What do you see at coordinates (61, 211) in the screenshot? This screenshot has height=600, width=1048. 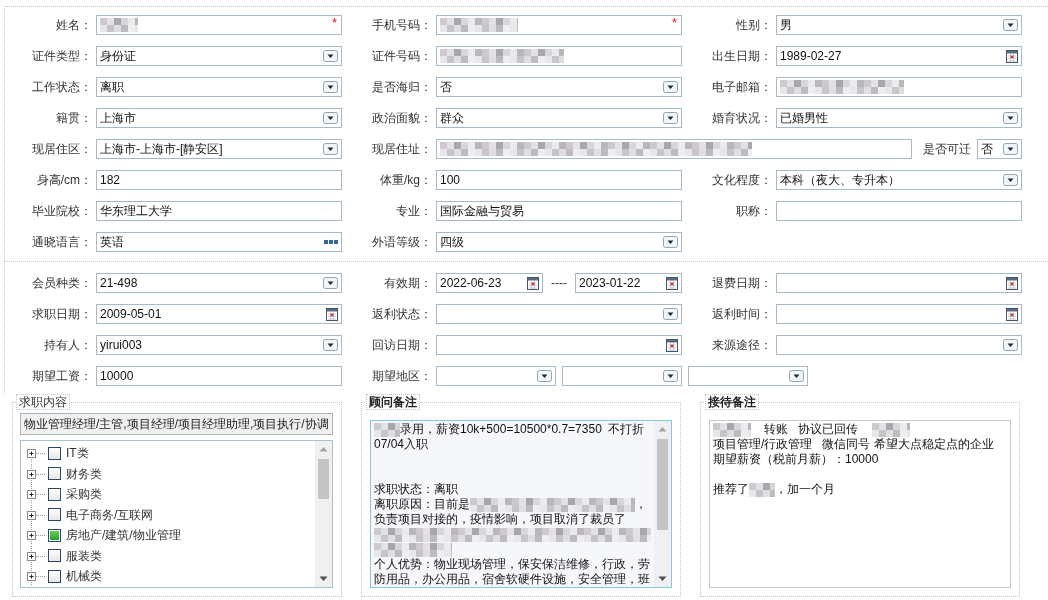 I see `field-label: 毕业院校：` at bounding box center [61, 211].